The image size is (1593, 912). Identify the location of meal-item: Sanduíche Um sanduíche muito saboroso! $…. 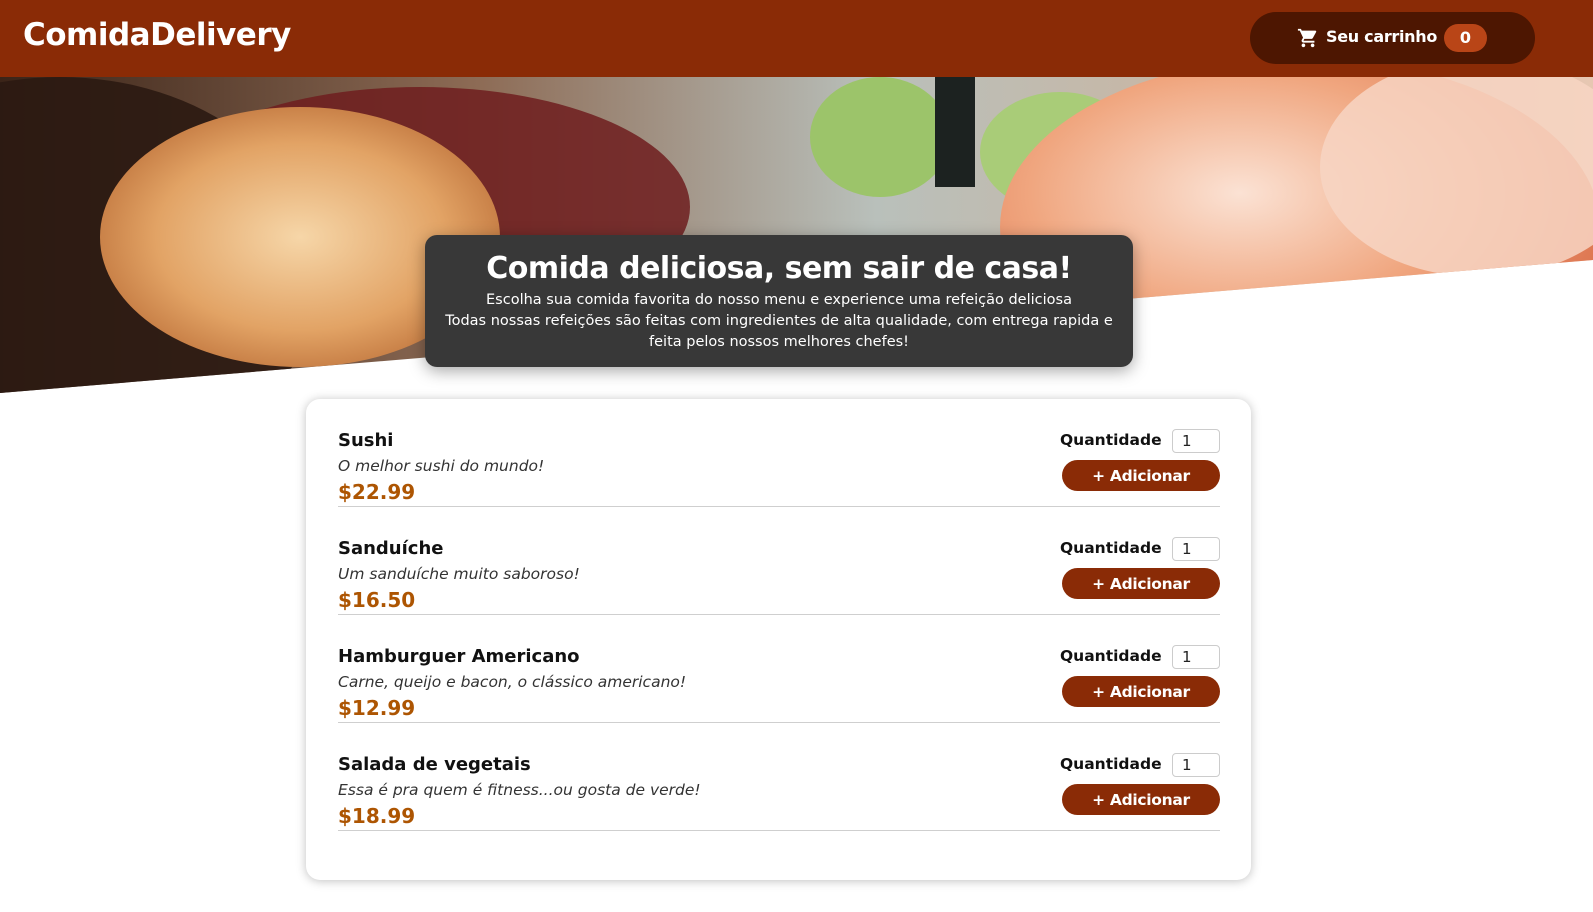
(779, 561).